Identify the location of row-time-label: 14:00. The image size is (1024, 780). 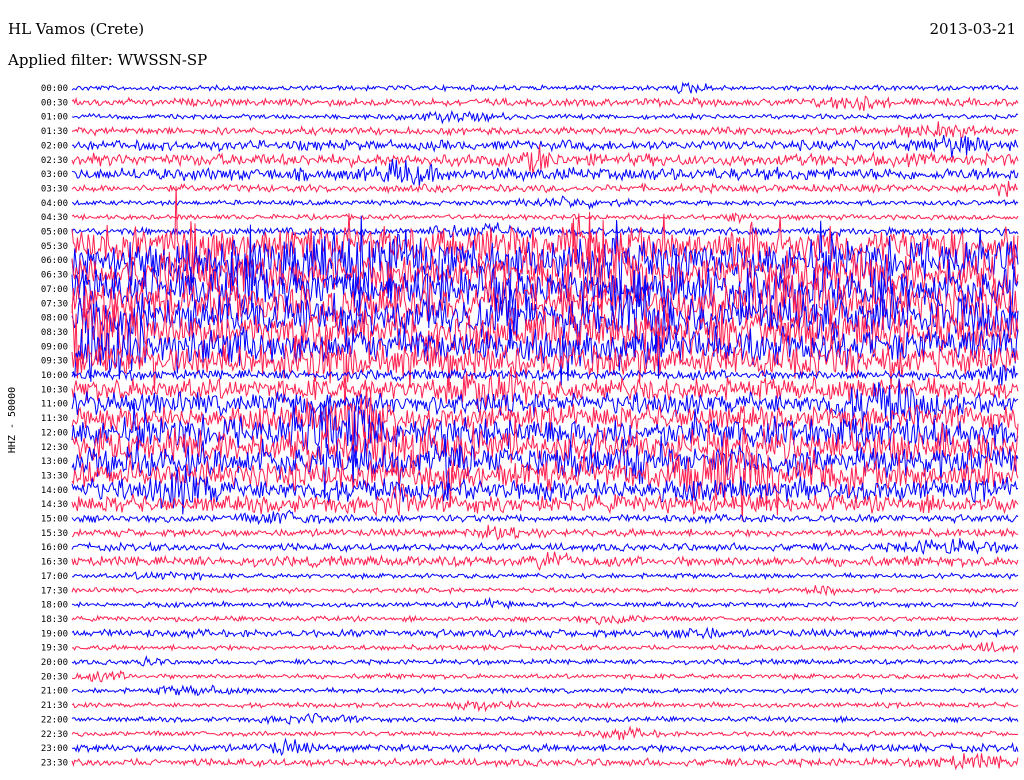
(54, 491).